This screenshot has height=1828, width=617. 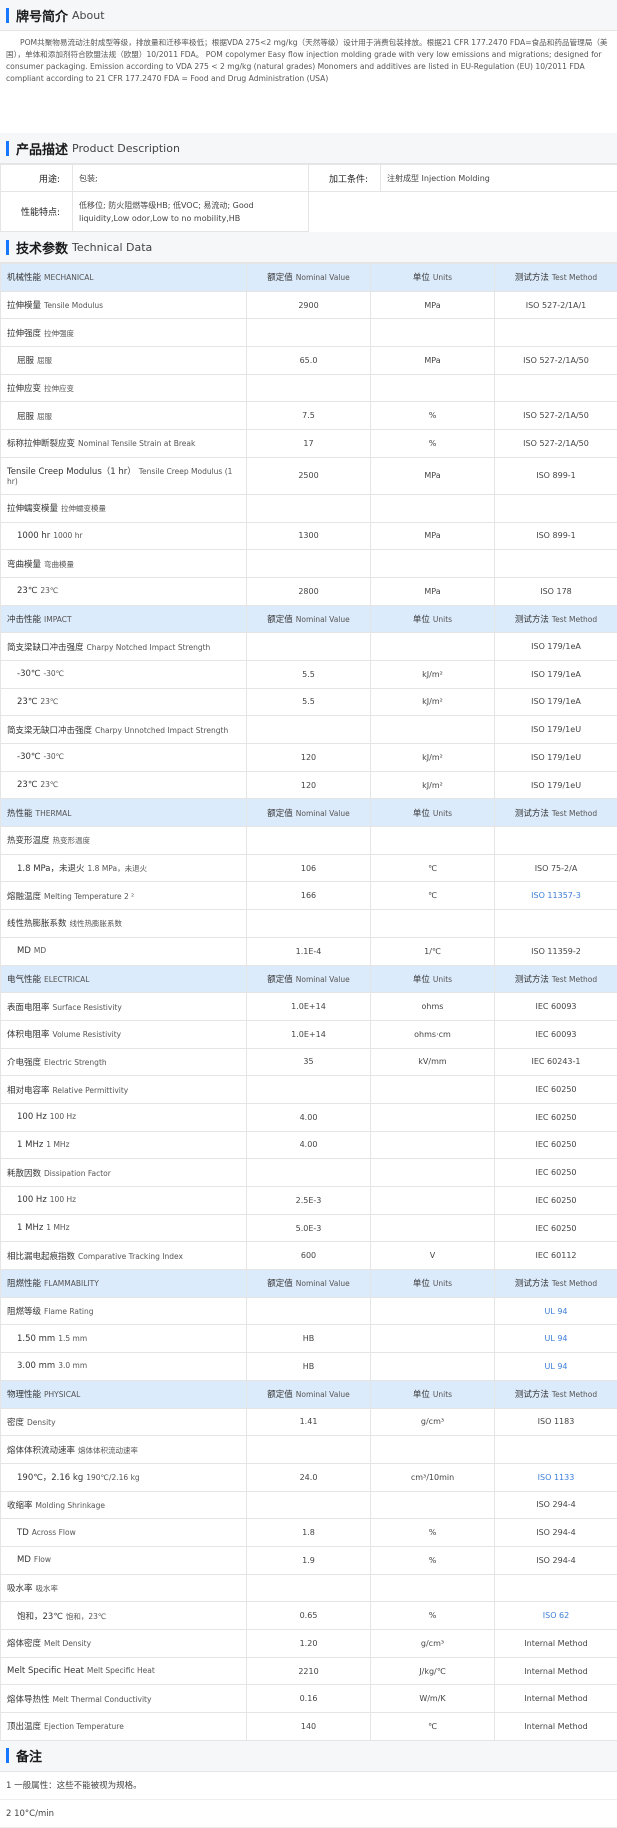 I want to click on method-cell-text: IEC 60243-1, so click(x=556, y=1061).